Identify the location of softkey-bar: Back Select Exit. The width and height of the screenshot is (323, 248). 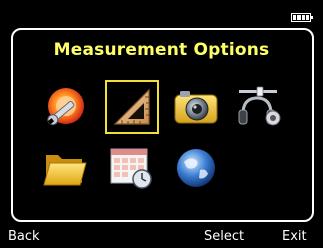
(161, 237).